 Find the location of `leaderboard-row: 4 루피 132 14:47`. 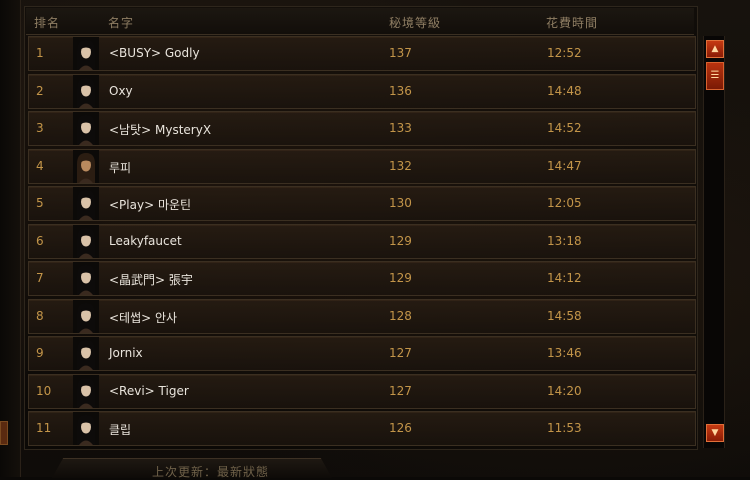

leaderboard-row: 4 루피 132 14:47 is located at coordinates (362, 166).